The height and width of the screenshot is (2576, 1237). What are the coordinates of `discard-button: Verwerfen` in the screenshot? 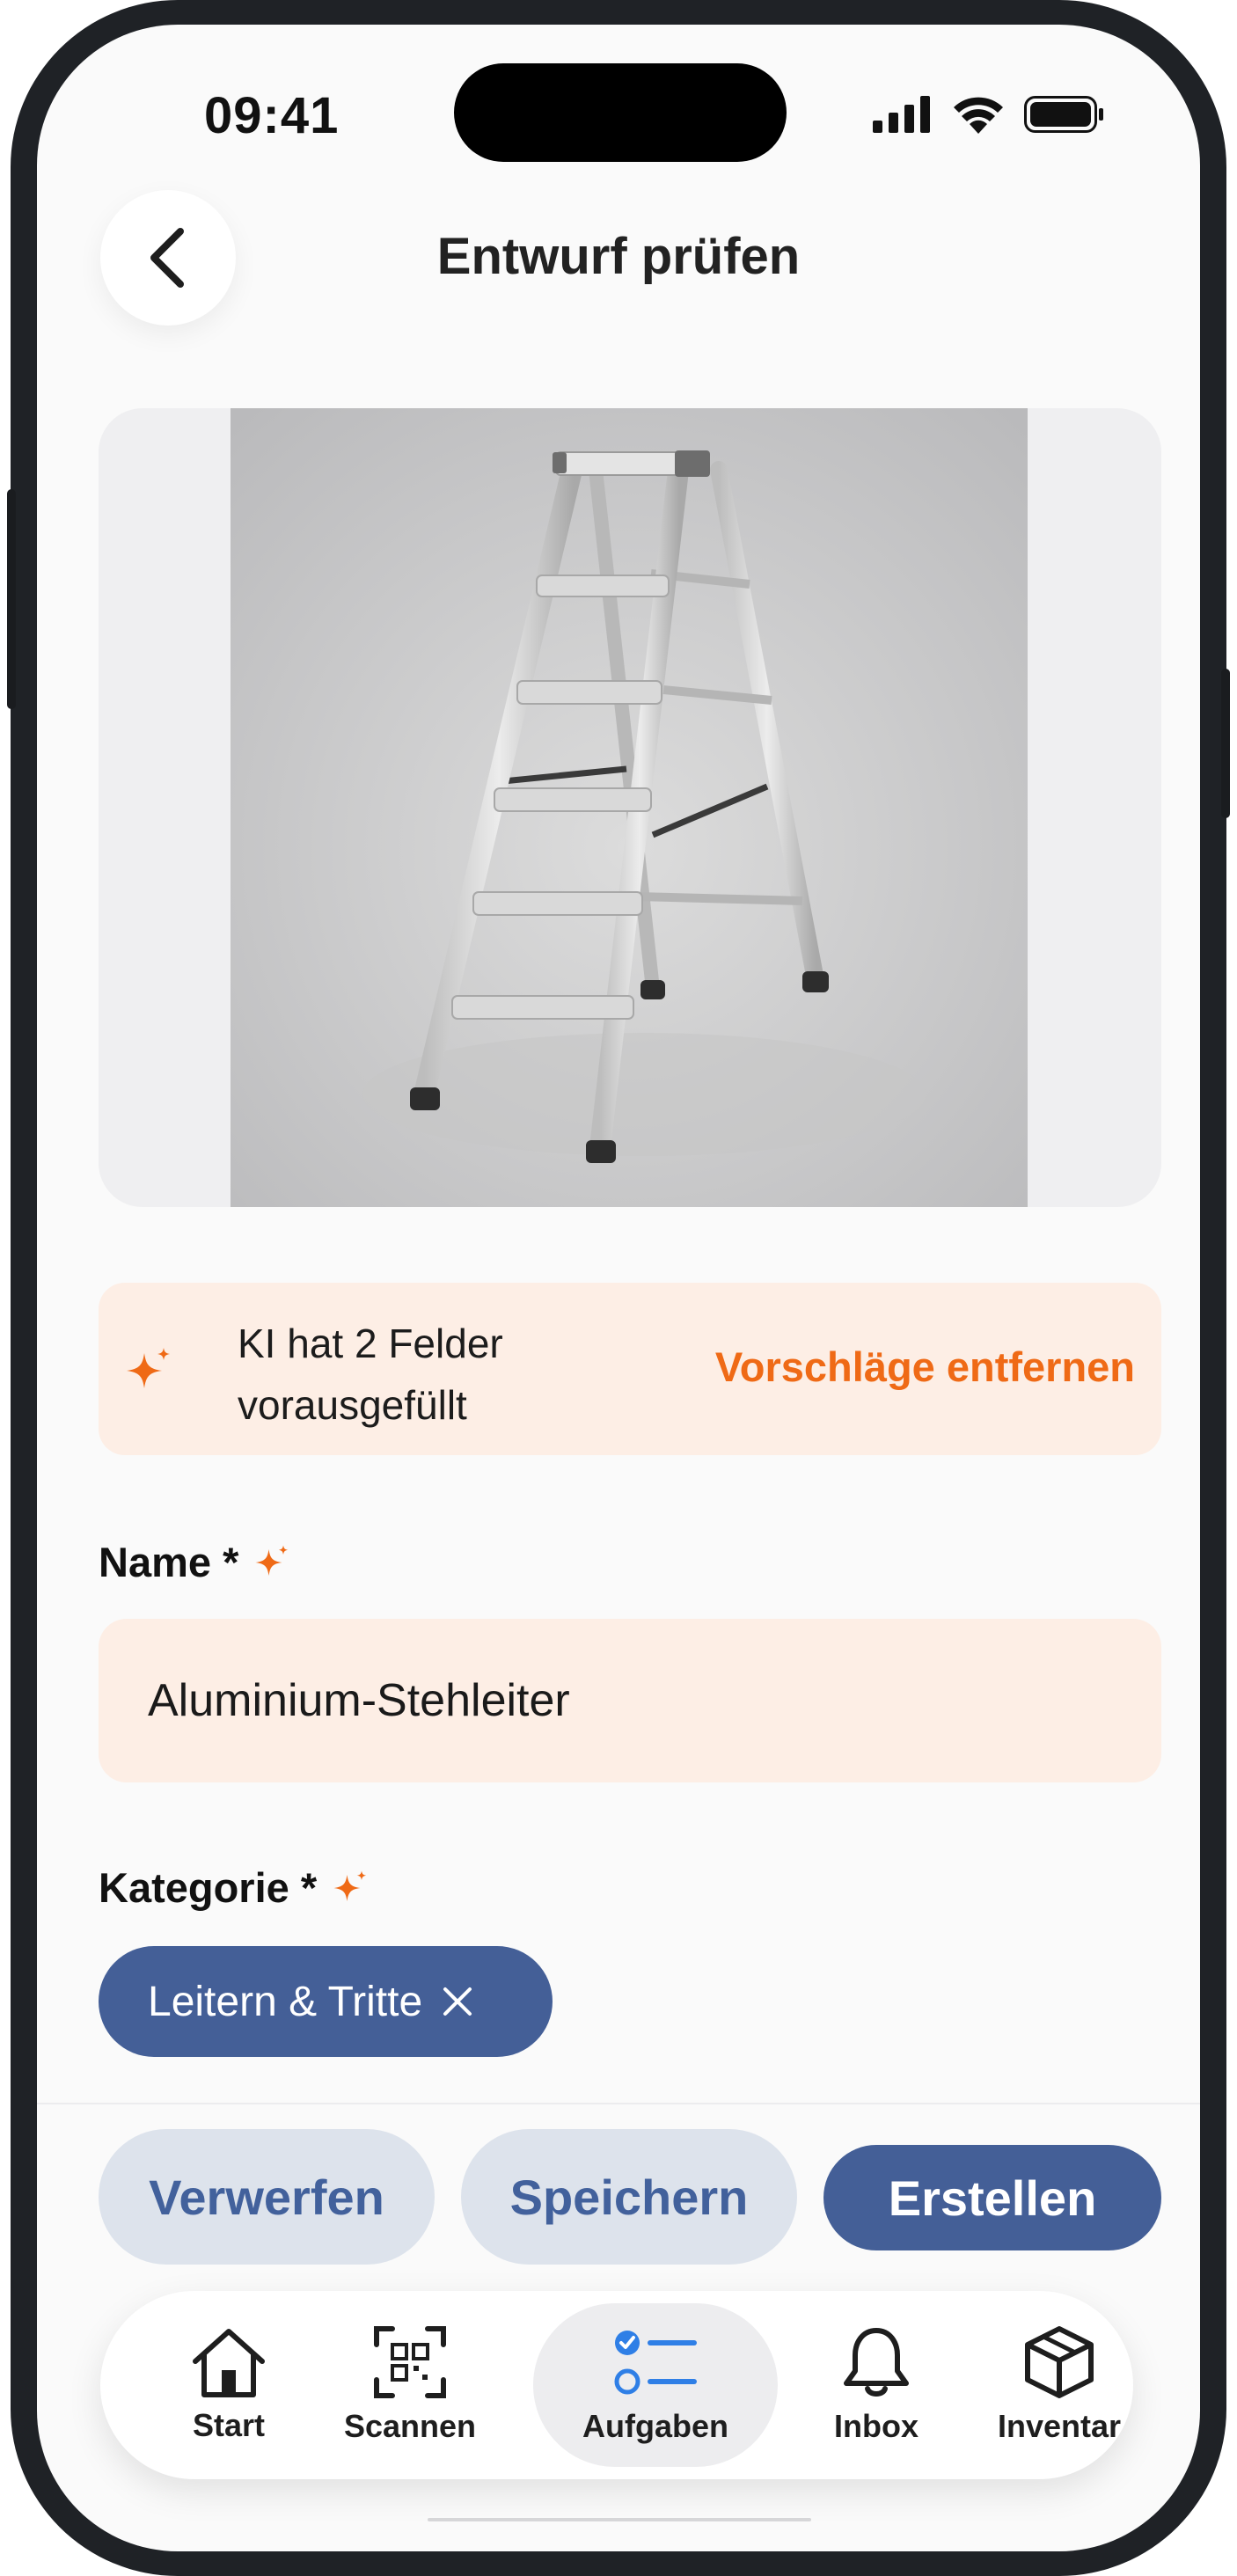 It's located at (267, 2197).